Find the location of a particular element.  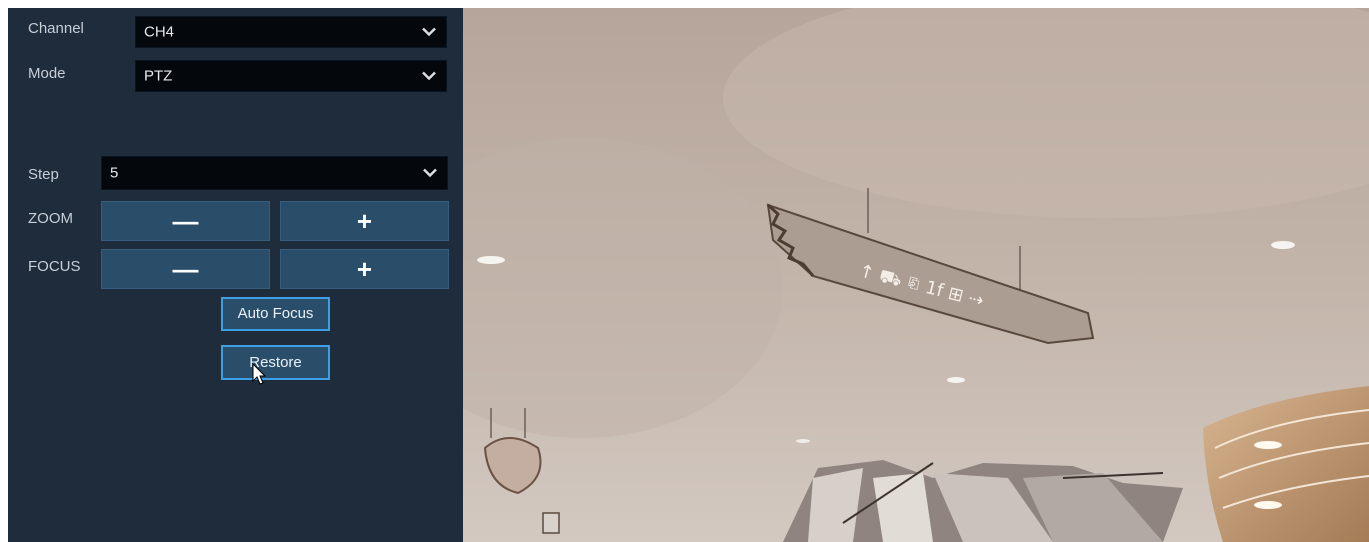

step-select: 5 is located at coordinates (274, 173).